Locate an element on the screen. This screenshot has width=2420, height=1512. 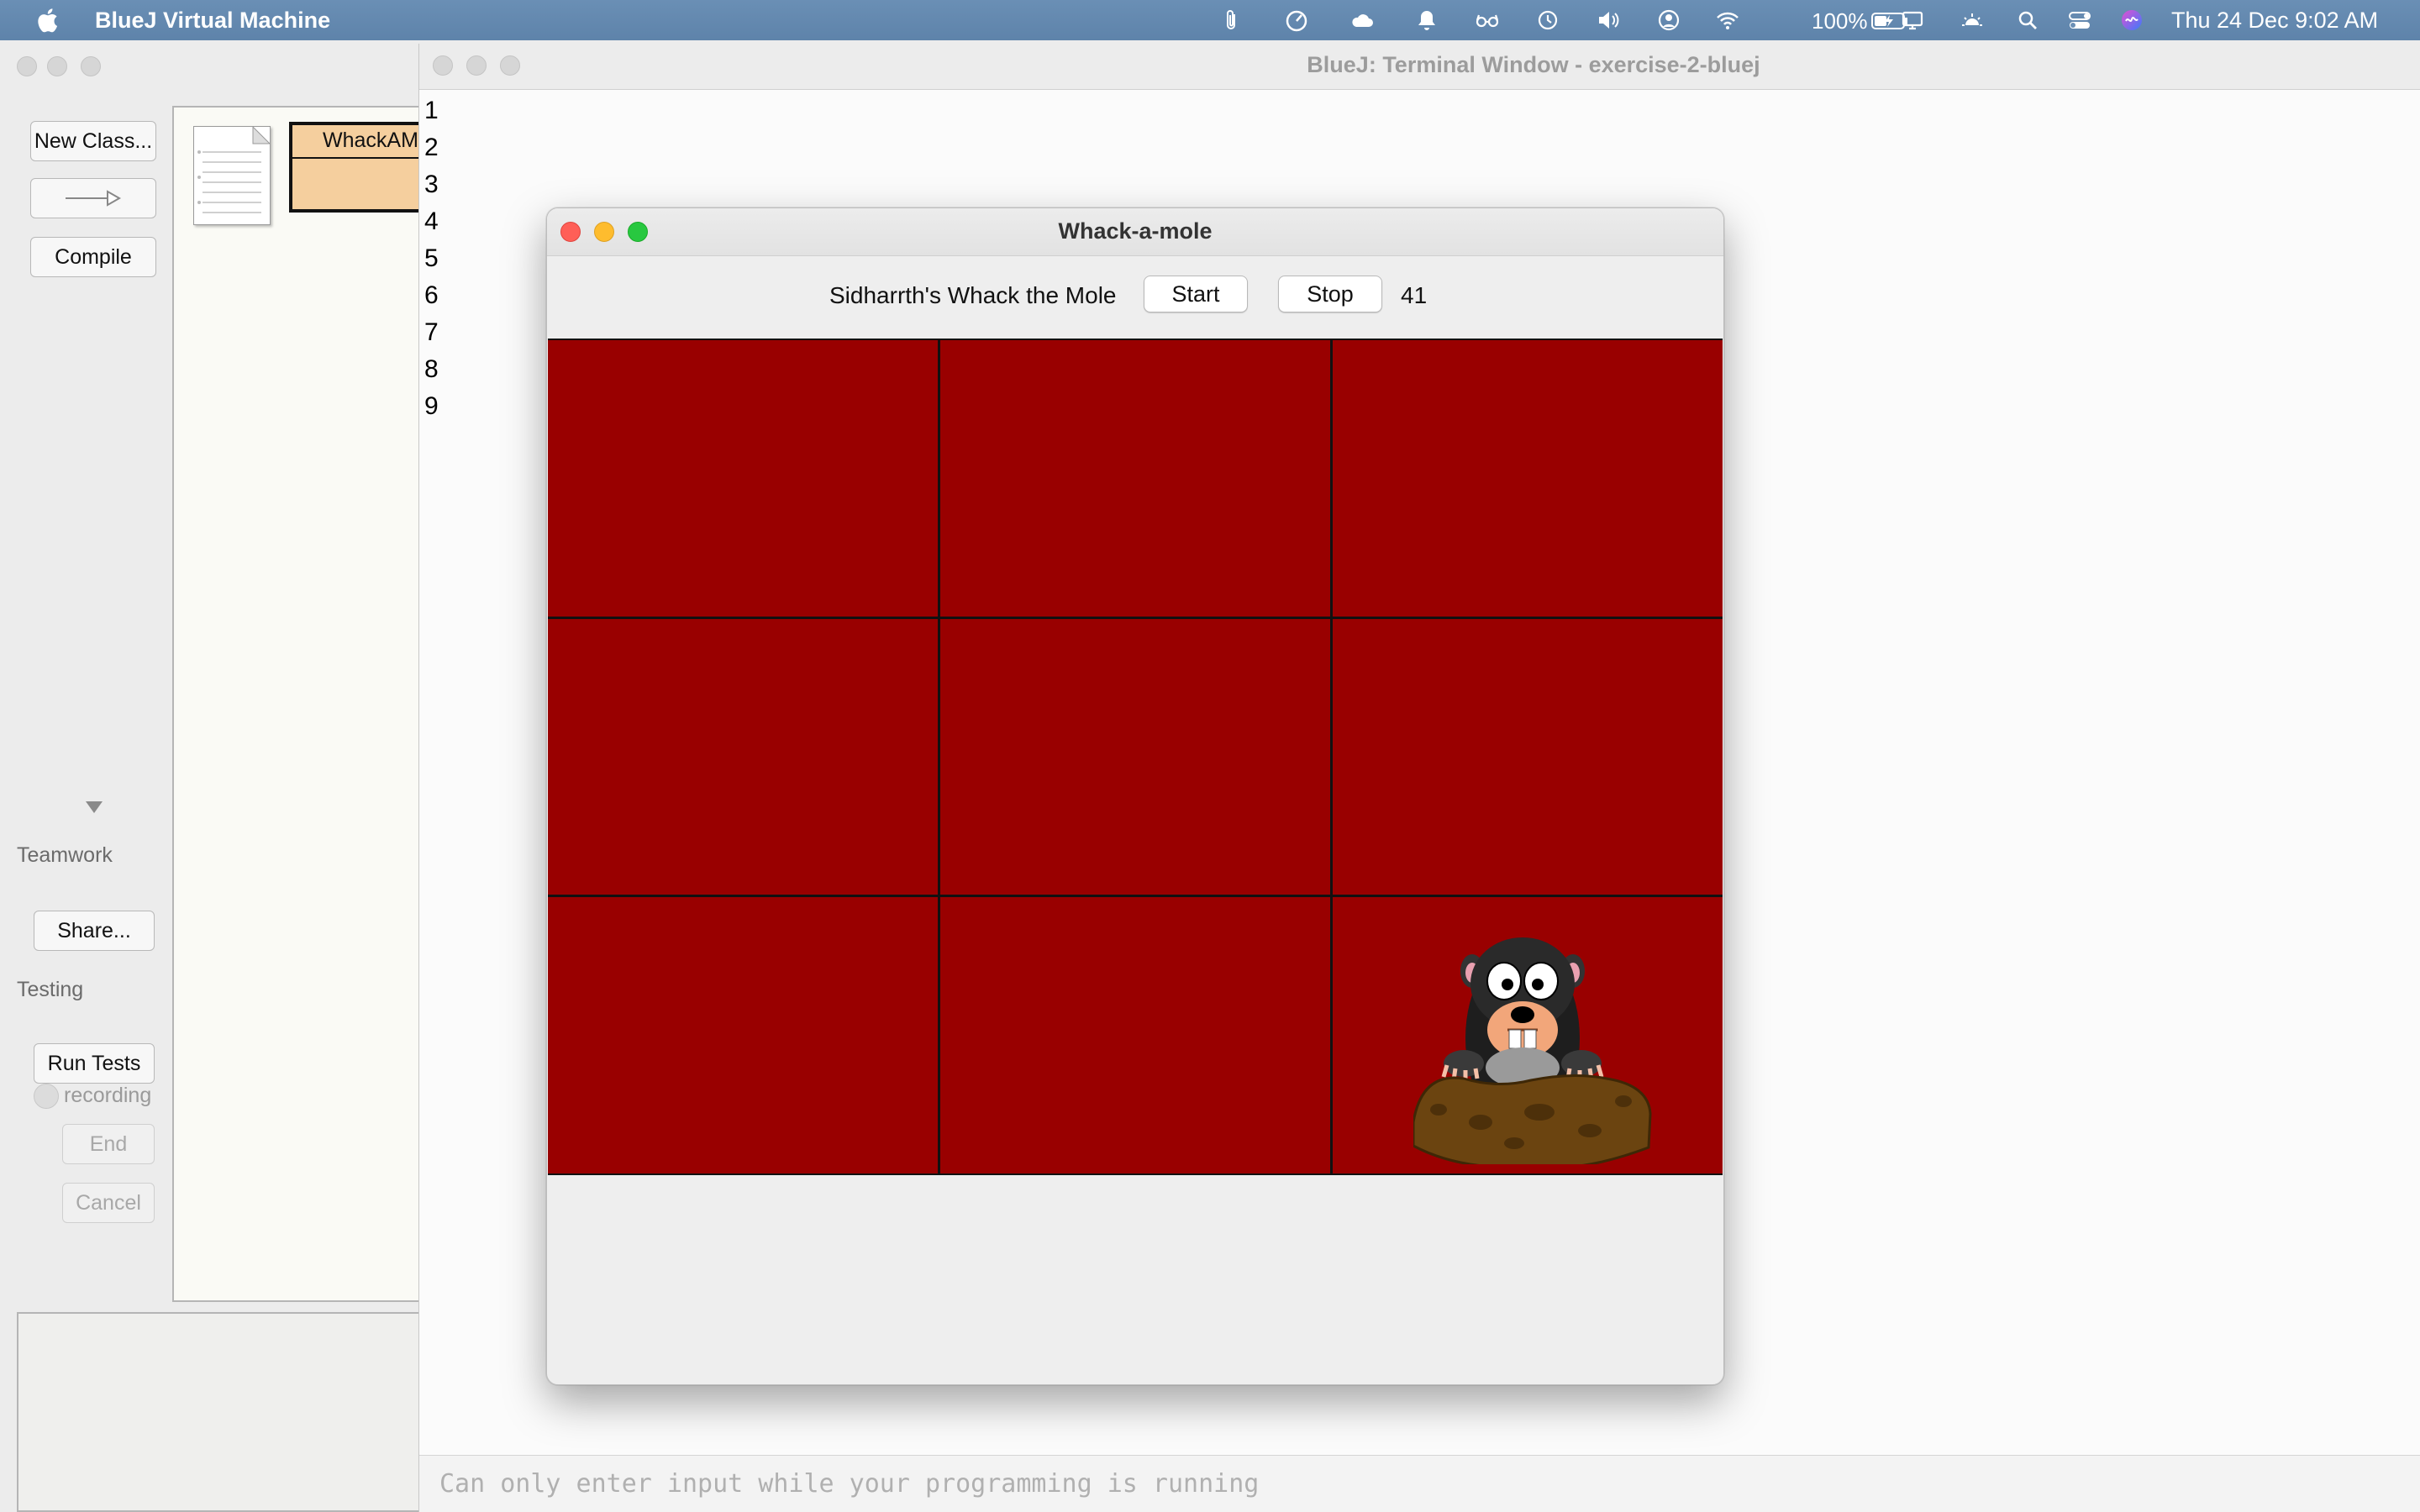
recording-label: recording is located at coordinates (108, 1095).